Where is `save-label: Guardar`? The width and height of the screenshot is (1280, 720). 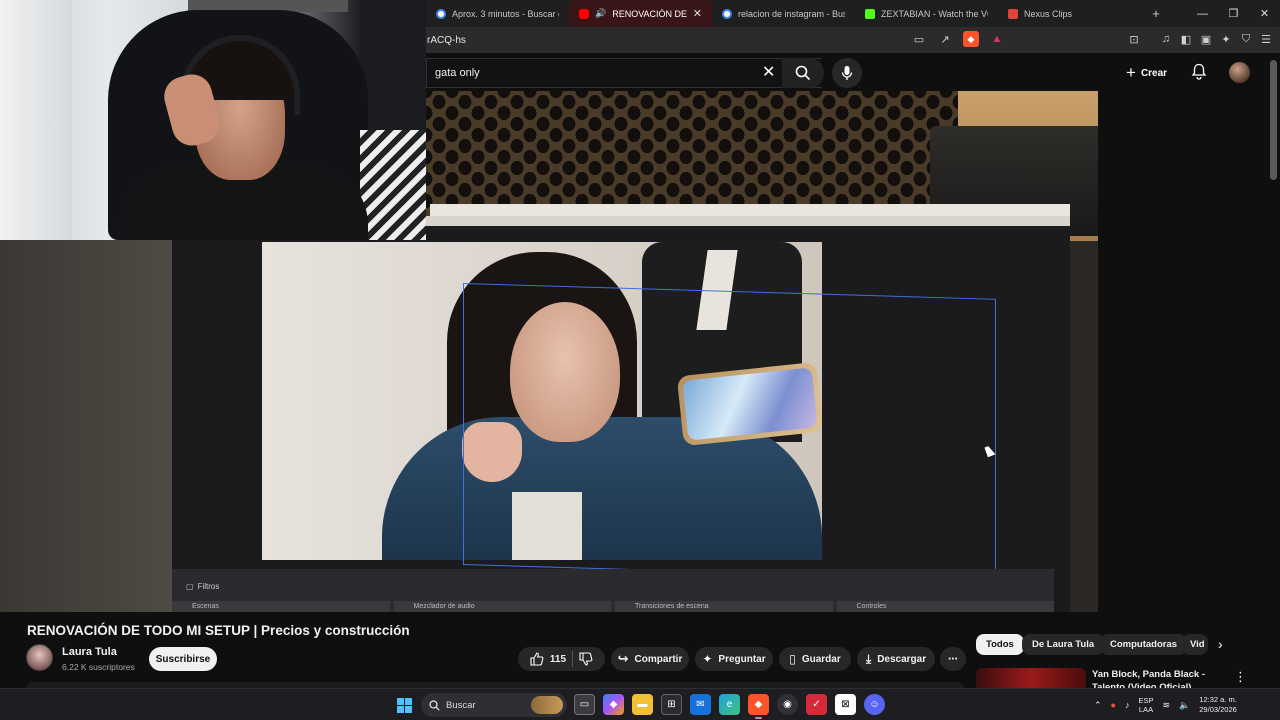
save-label: Guardar is located at coordinates (821, 659).